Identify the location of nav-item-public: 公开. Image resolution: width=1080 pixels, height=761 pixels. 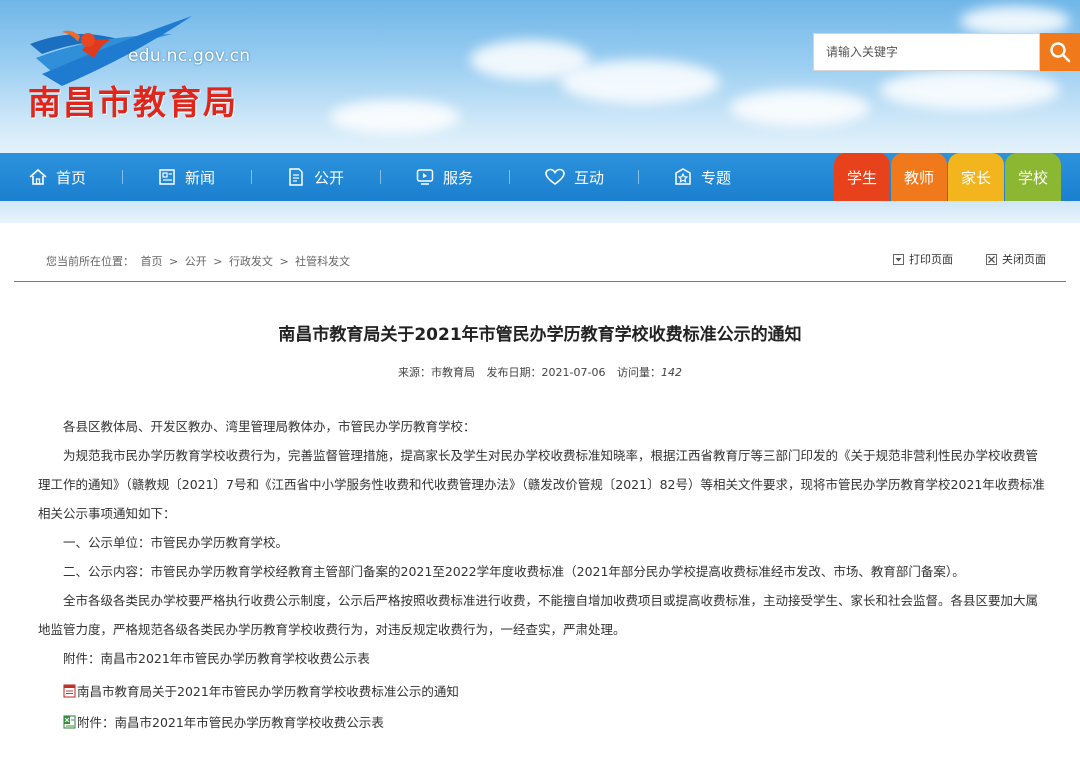
(315, 177).